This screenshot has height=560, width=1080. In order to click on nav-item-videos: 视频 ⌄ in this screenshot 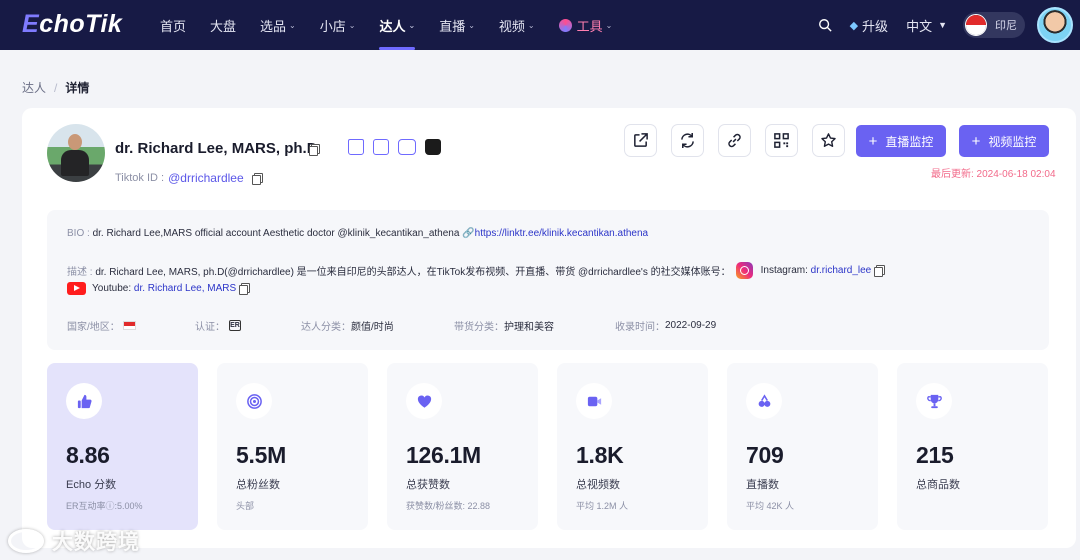, I will do `click(517, 25)`.